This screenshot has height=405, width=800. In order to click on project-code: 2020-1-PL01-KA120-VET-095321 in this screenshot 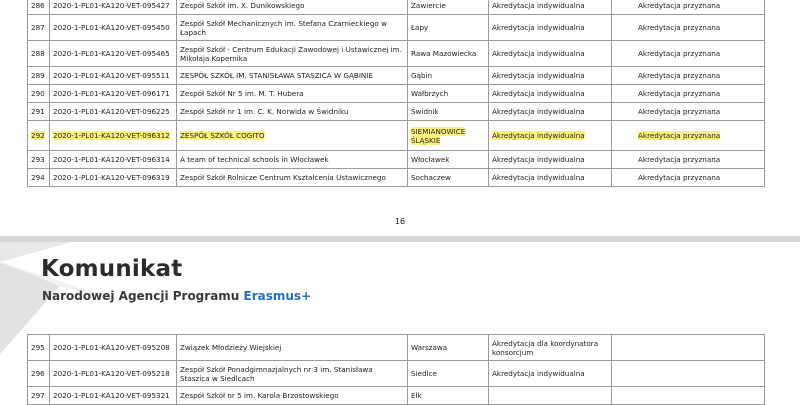, I will do `click(111, 395)`.